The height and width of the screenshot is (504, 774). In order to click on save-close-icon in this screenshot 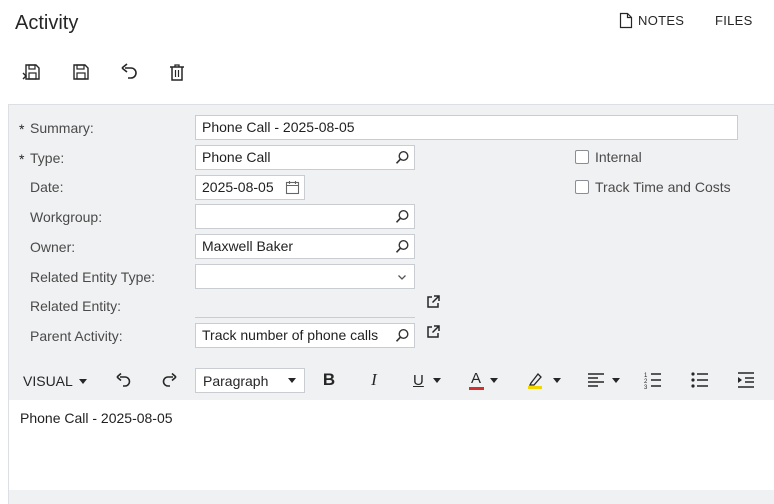, I will do `click(31, 72)`.